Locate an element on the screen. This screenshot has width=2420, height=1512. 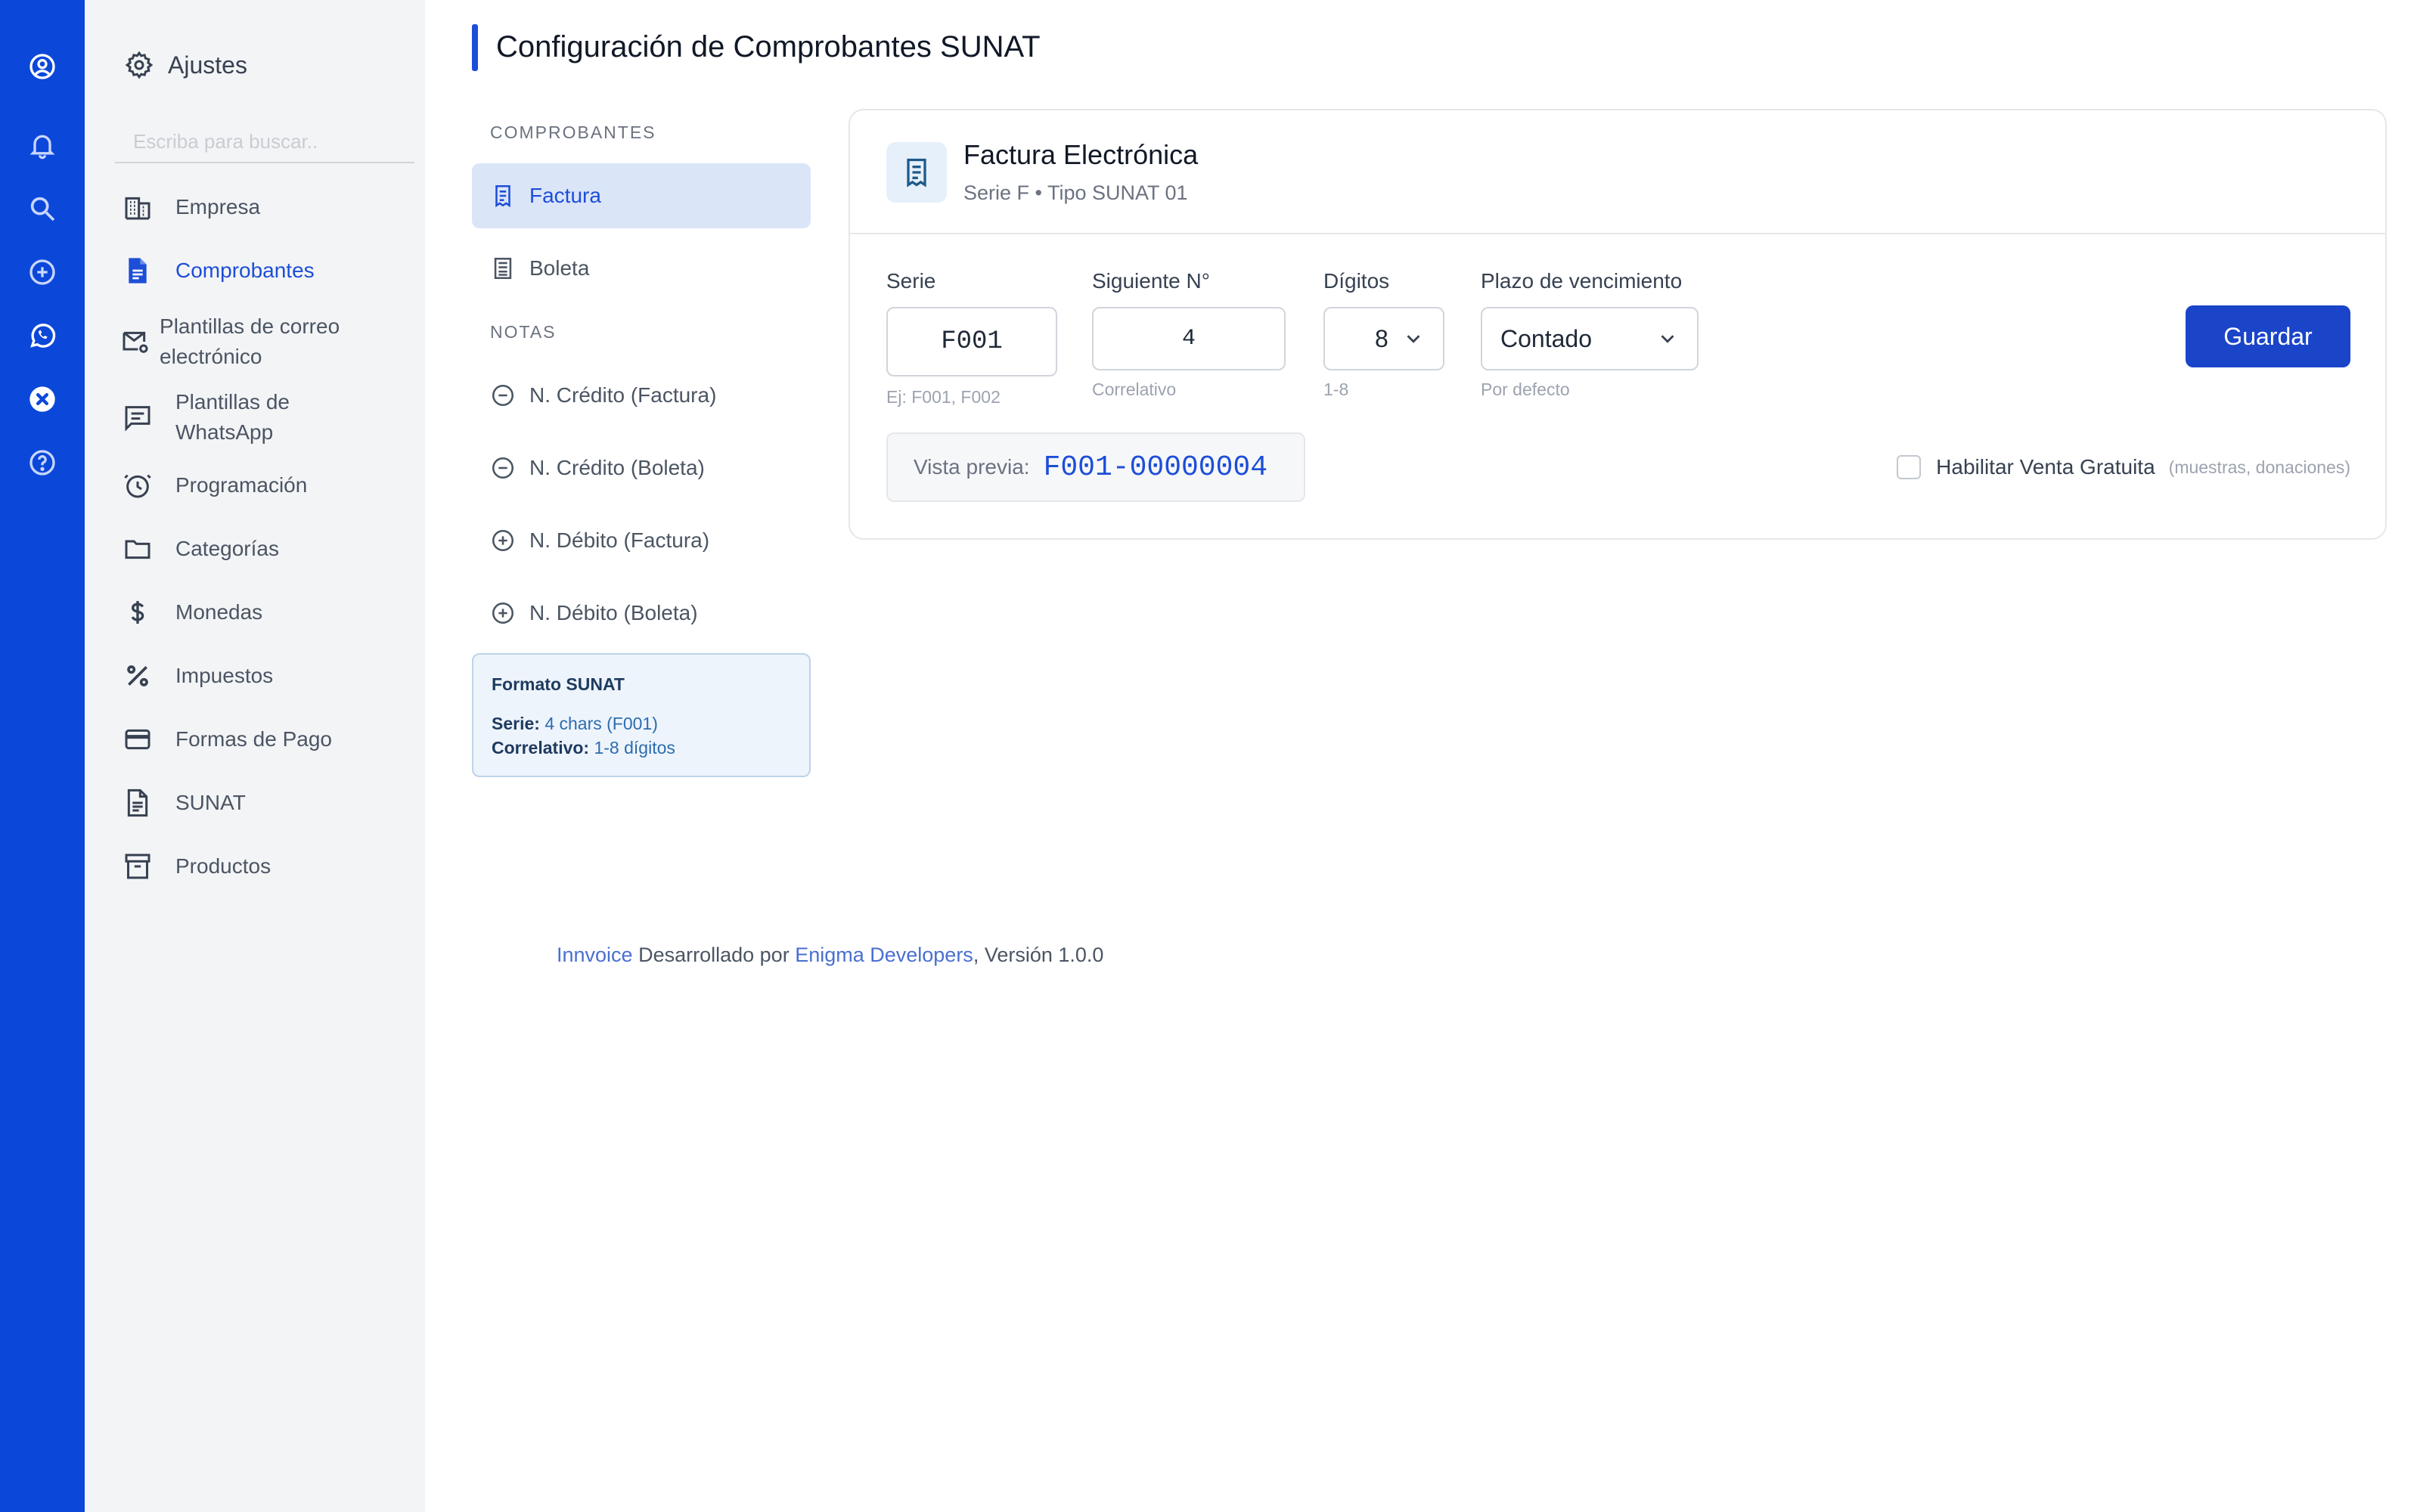
sidebar-header: Ajustes is located at coordinates (185, 65).